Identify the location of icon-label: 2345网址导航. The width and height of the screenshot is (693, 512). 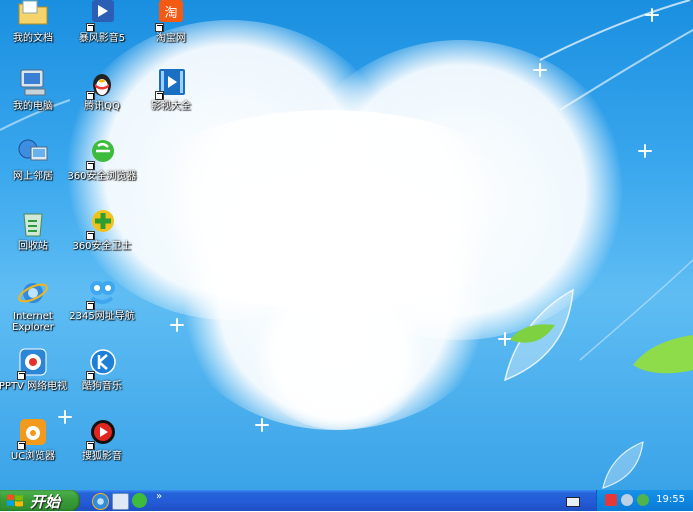
(102, 316).